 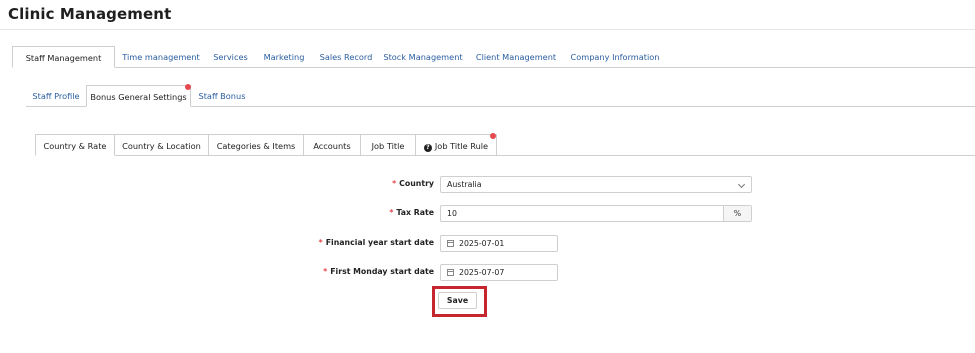 I want to click on country-label: * Country, so click(x=413, y=183).